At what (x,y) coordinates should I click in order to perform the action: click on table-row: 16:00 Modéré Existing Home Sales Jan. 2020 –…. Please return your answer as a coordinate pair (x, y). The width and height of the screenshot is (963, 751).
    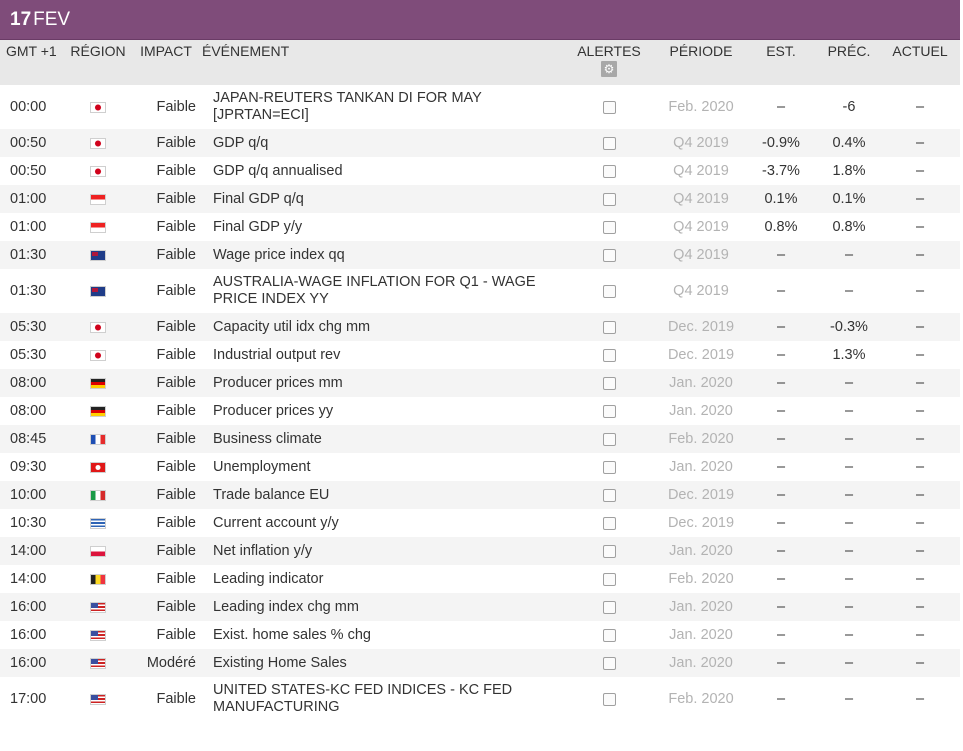
    Looking at the image, I should click on (480, 663).